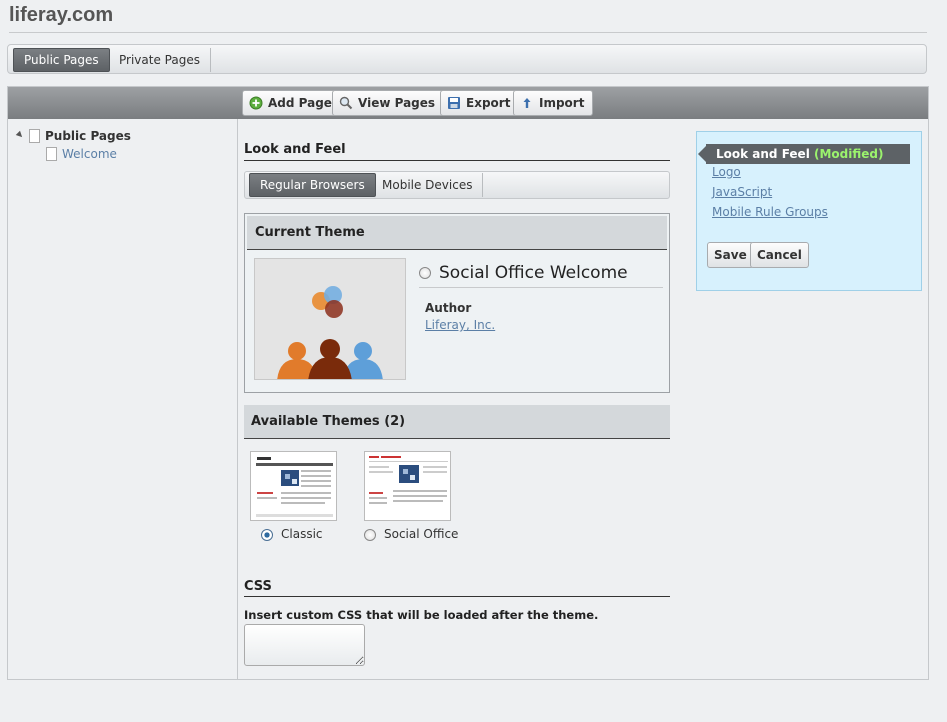 The height and width of the screenshot is (722, 947). What do you see at coordinates (488, 103) in the screenshot?
I see `export-label: Export` at bounding box center [488, 103].